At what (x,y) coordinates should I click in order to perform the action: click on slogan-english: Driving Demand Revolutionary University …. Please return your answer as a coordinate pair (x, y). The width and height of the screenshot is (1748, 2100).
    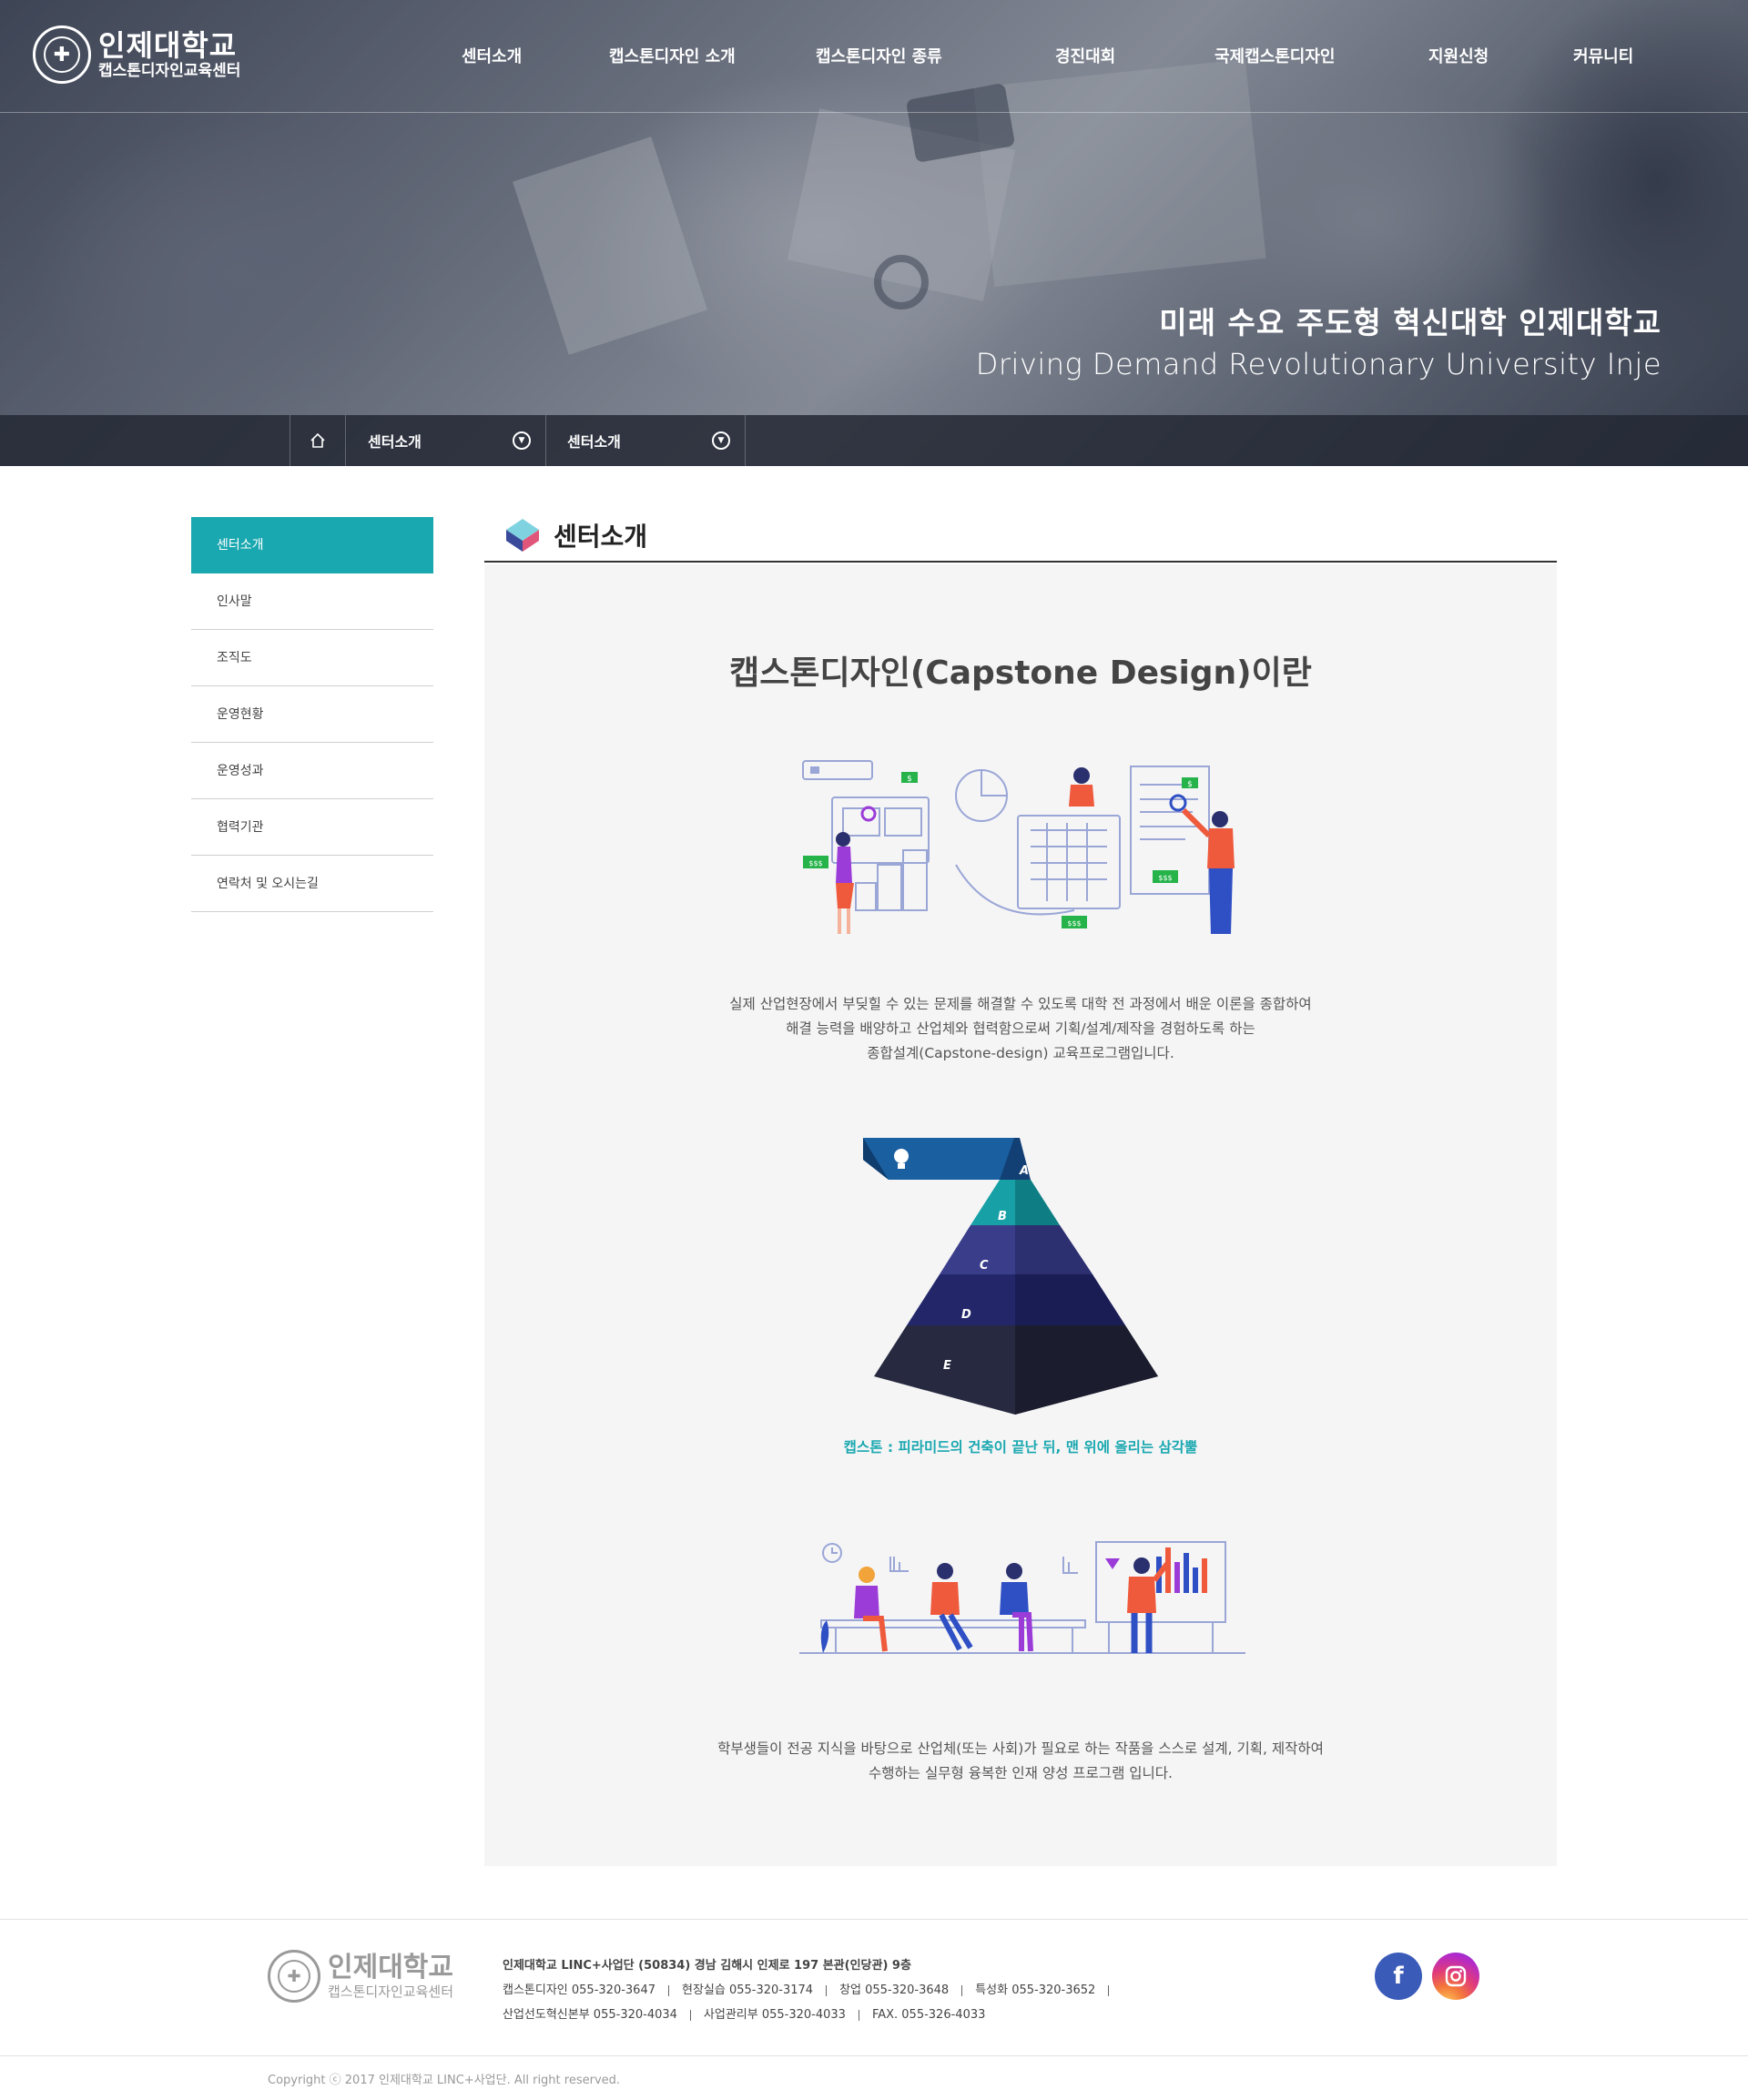
    Looking at the image, I should click on (1318, 364).